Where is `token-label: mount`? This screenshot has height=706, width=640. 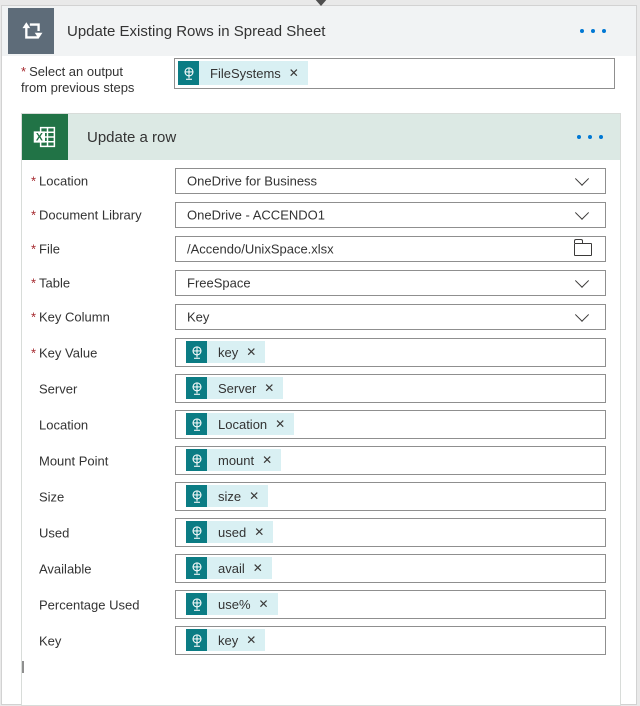 token-label: mount is located at coordinates (236, 460).